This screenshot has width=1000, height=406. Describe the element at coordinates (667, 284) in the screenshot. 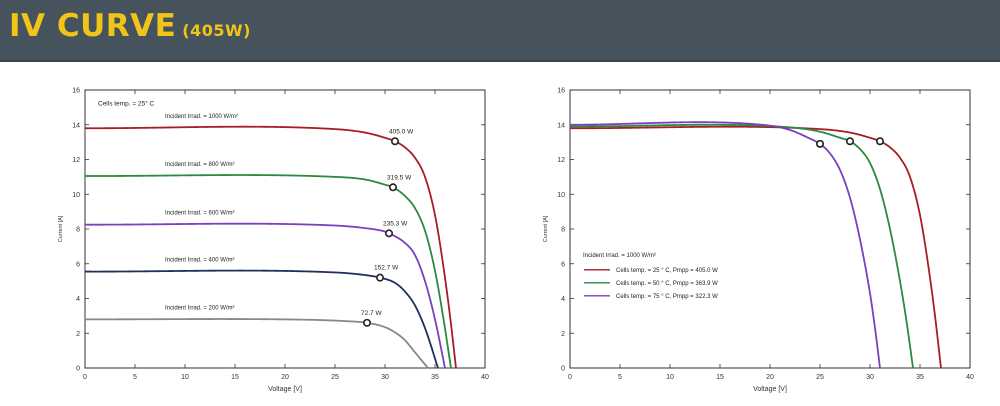

I see `legend-label: Cells temp. = 50 ° C, Pmpp = 363.9 W` at that location.